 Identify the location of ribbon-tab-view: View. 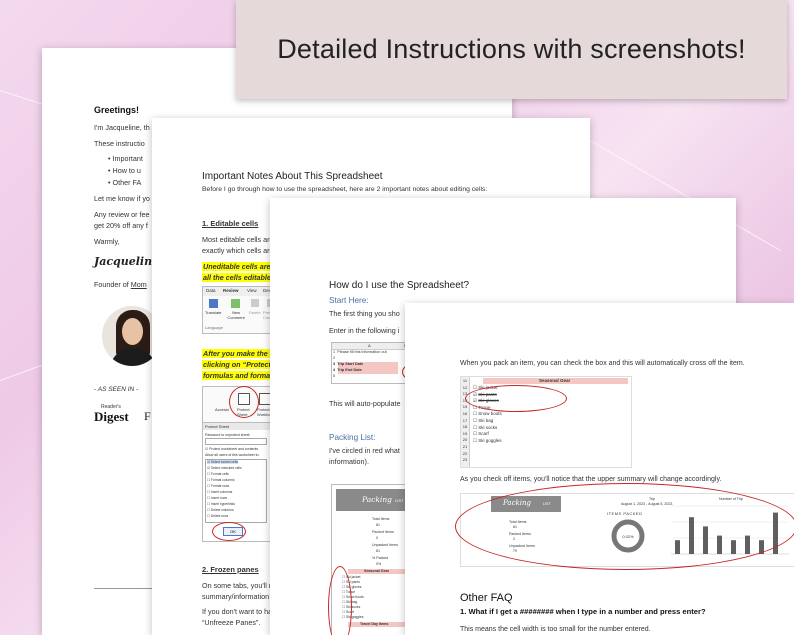
(252, 290).